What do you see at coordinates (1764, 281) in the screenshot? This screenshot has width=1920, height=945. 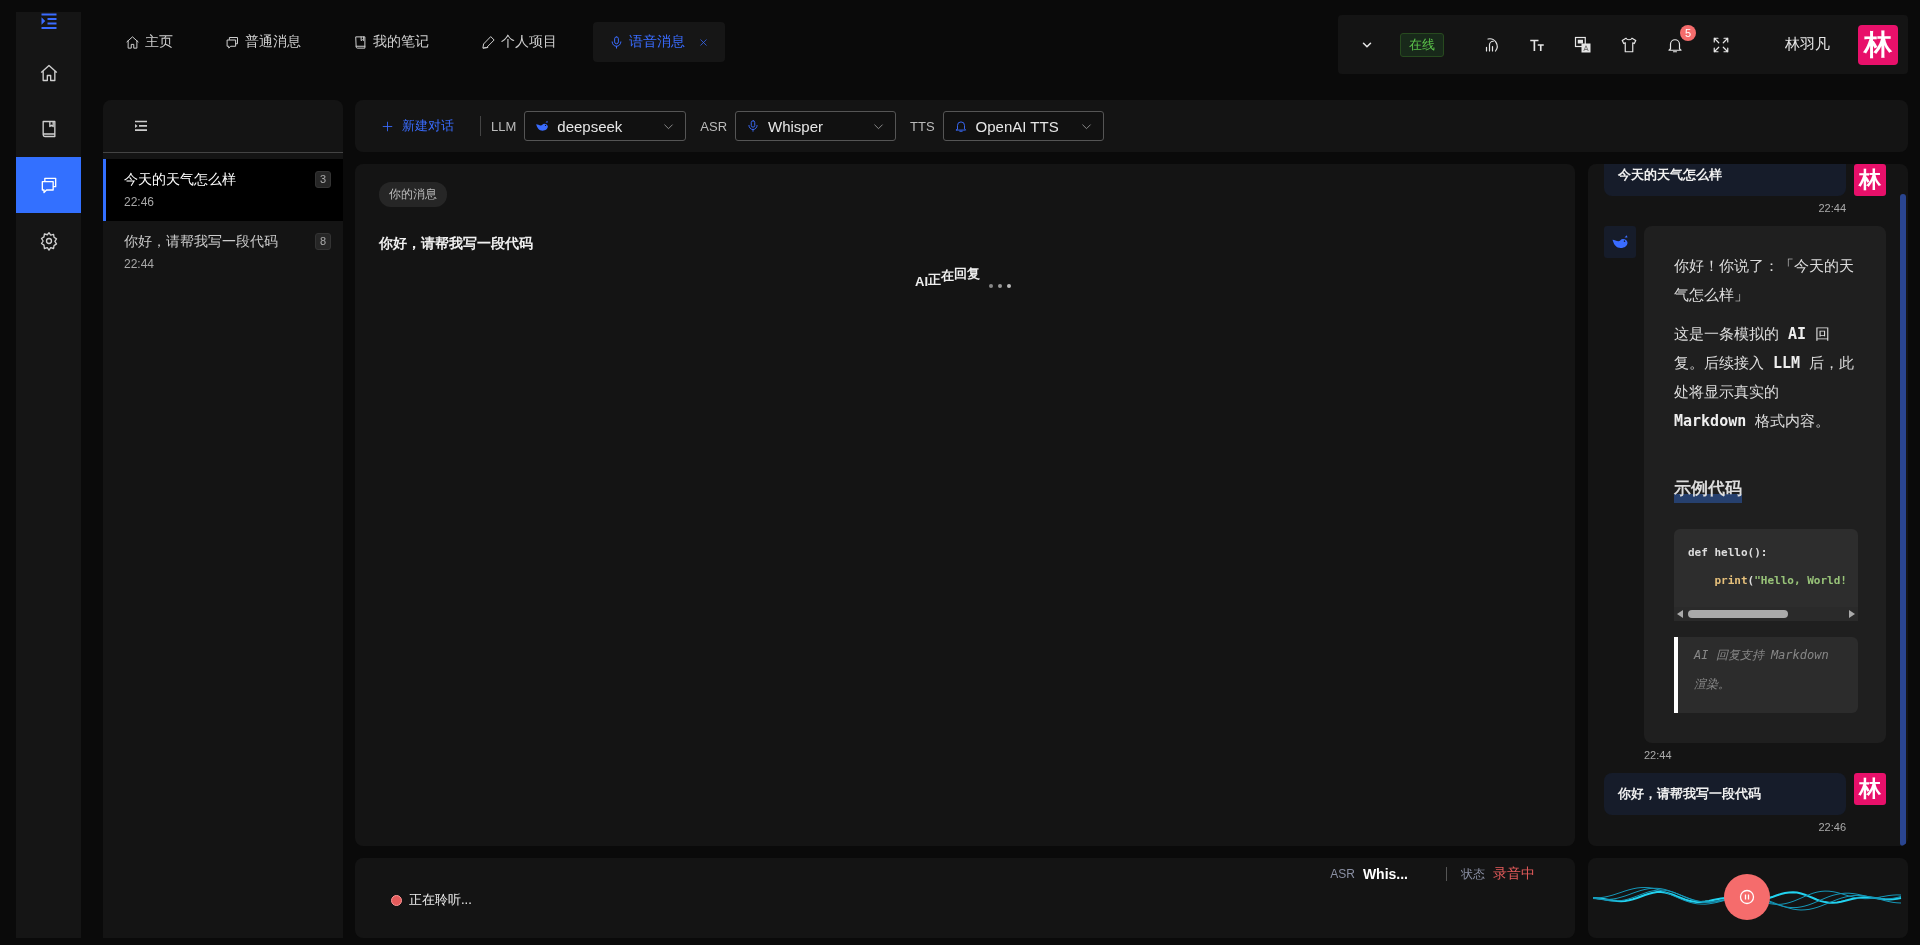 I see `message-paragraph: 你好！你说了：「今天的天气怎么样」` at bounding box center [1764, 281].